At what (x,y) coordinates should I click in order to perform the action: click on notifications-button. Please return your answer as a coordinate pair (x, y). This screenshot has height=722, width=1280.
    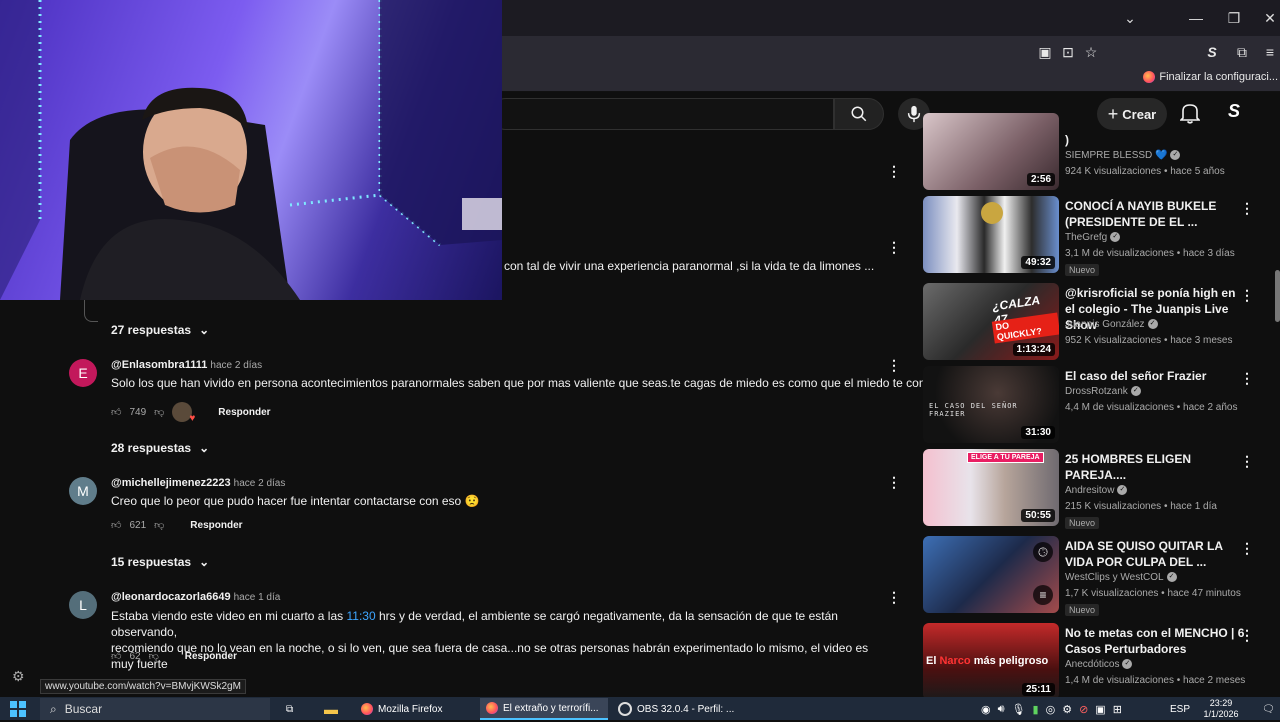
    Looking at the image, I should click on (1191, 114).